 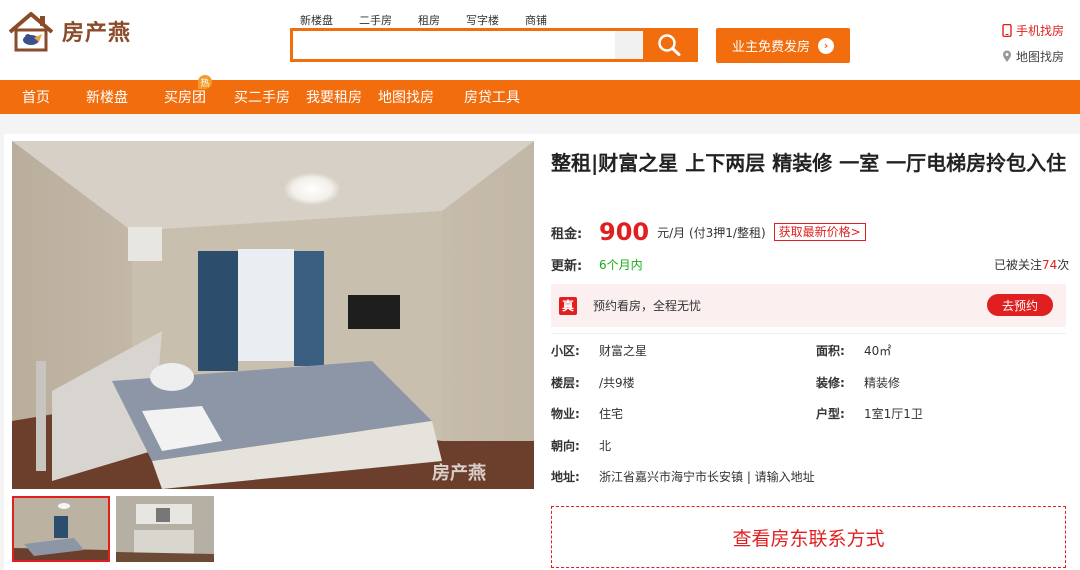 I want to click on update-value: 6个月内, so click(x=621, y=265).